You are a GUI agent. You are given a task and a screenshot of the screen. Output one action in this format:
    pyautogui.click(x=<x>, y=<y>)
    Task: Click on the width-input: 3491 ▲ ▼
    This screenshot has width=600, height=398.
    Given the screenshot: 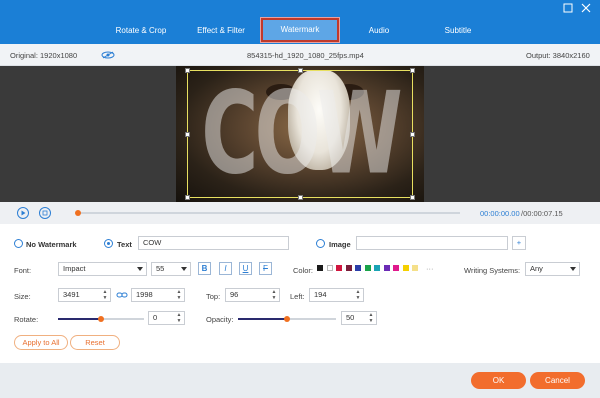 What is the action you would take?
    pyautogui.click(x=84, y=295)
    